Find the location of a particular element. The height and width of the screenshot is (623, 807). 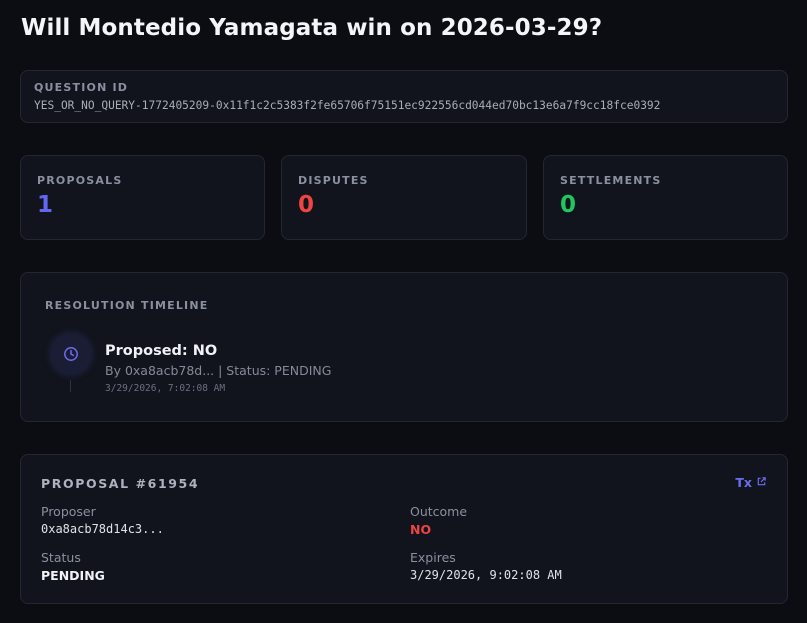

timeline-event-subtitle: By 0xa8acb78d... | Status: PENDING is located at coordinates (218, 370).